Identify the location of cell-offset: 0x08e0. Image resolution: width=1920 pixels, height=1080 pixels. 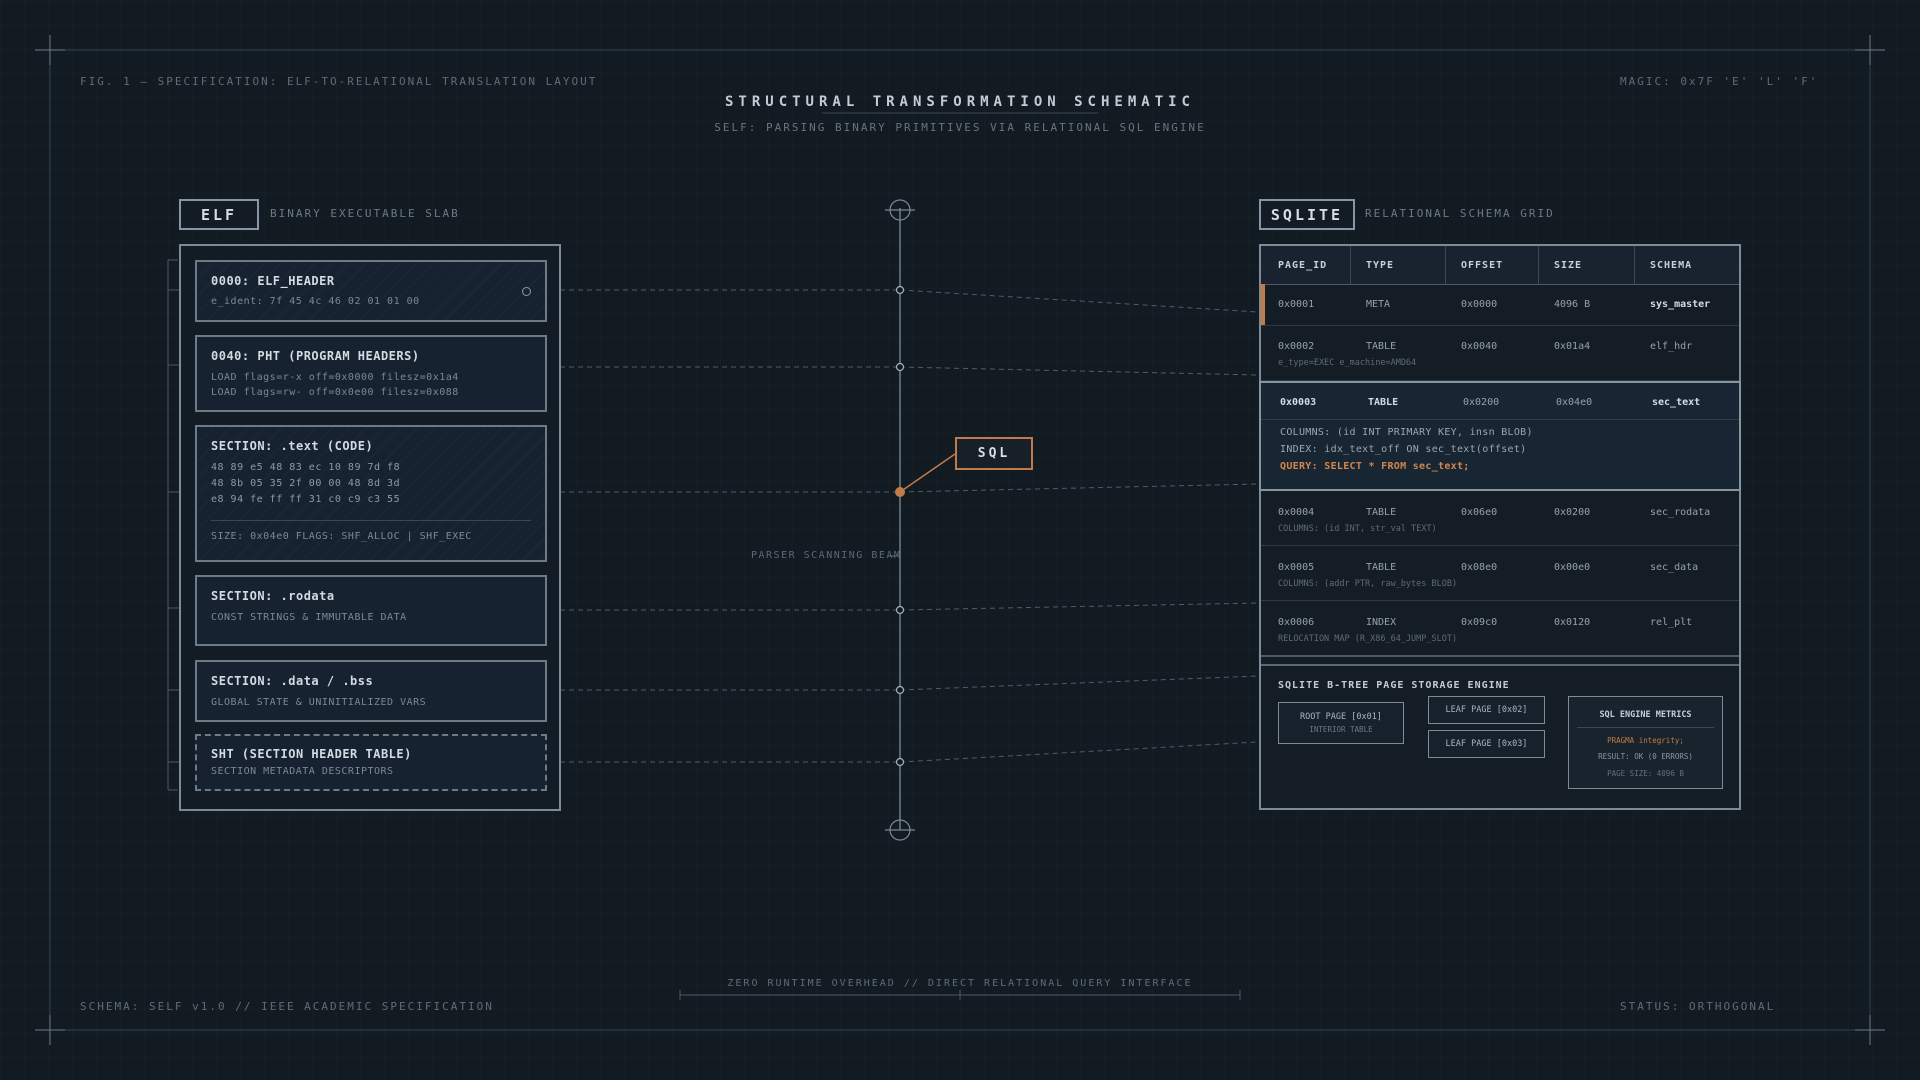
(1479, 567).